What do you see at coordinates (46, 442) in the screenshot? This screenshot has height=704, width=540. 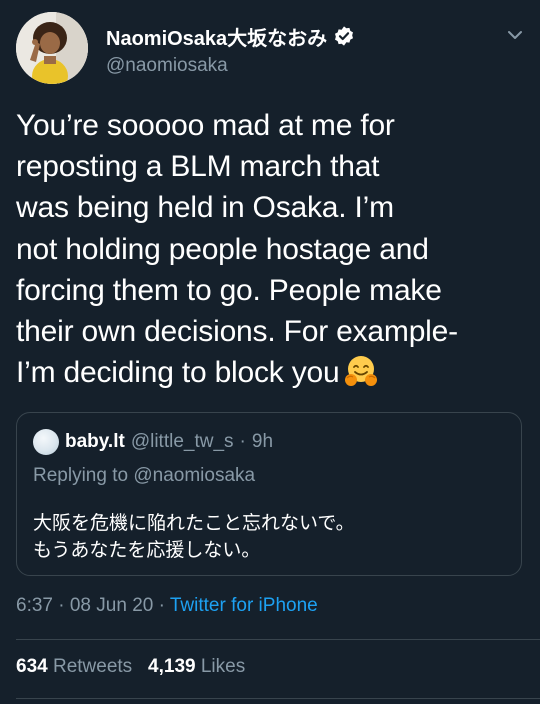 I see `quoted-author-avatar` at bounding box center [46, 442].